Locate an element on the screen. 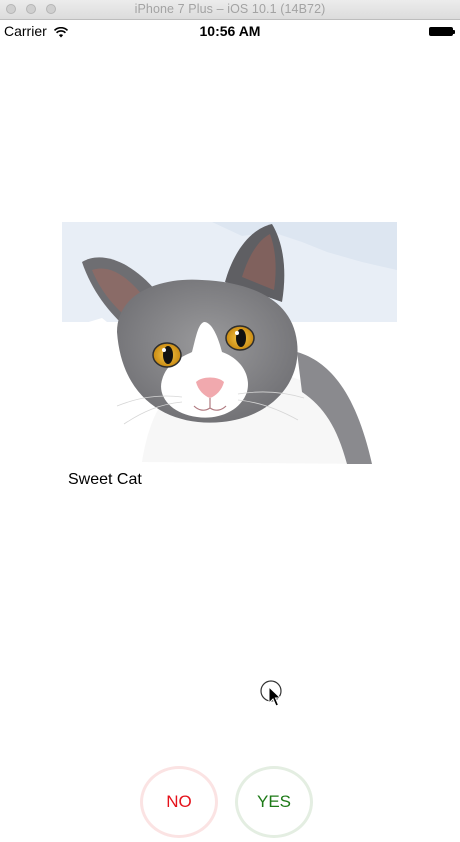  battery-icon is located at coordinates (441, 31).